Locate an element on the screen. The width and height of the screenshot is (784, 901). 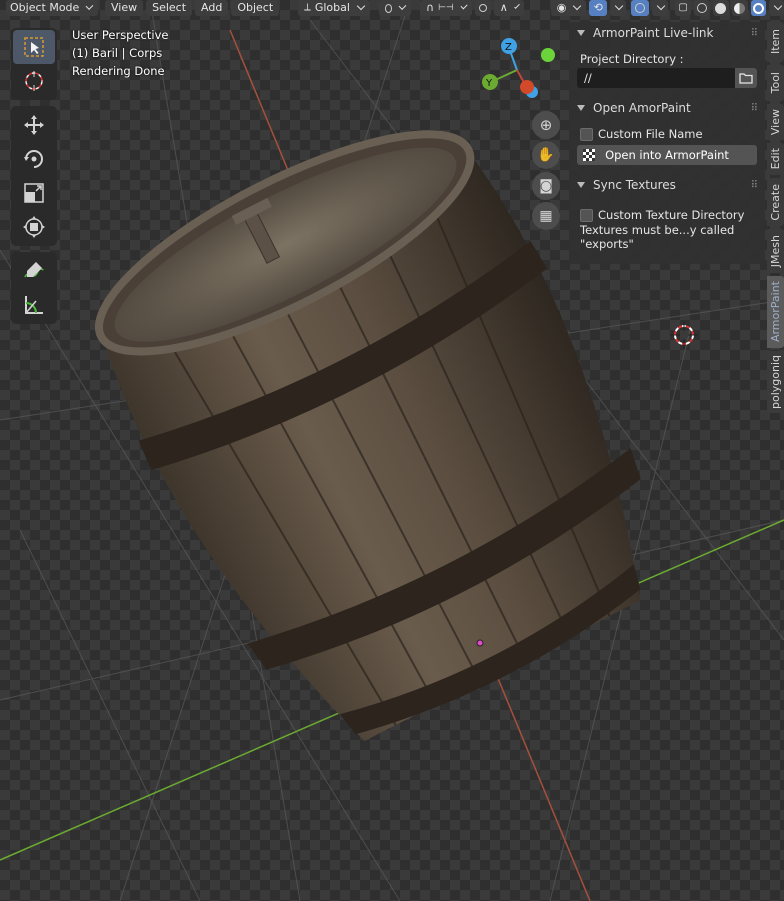
active-object-label: (1) Baril | Corps is located at coordinates (117, 53).